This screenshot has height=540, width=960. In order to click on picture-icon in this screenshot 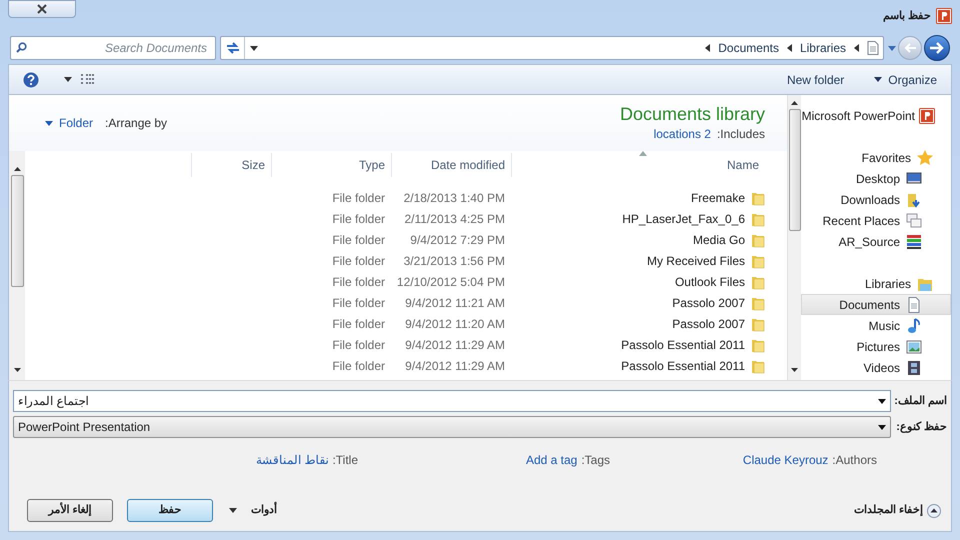, I will do `click(914, 346)`.